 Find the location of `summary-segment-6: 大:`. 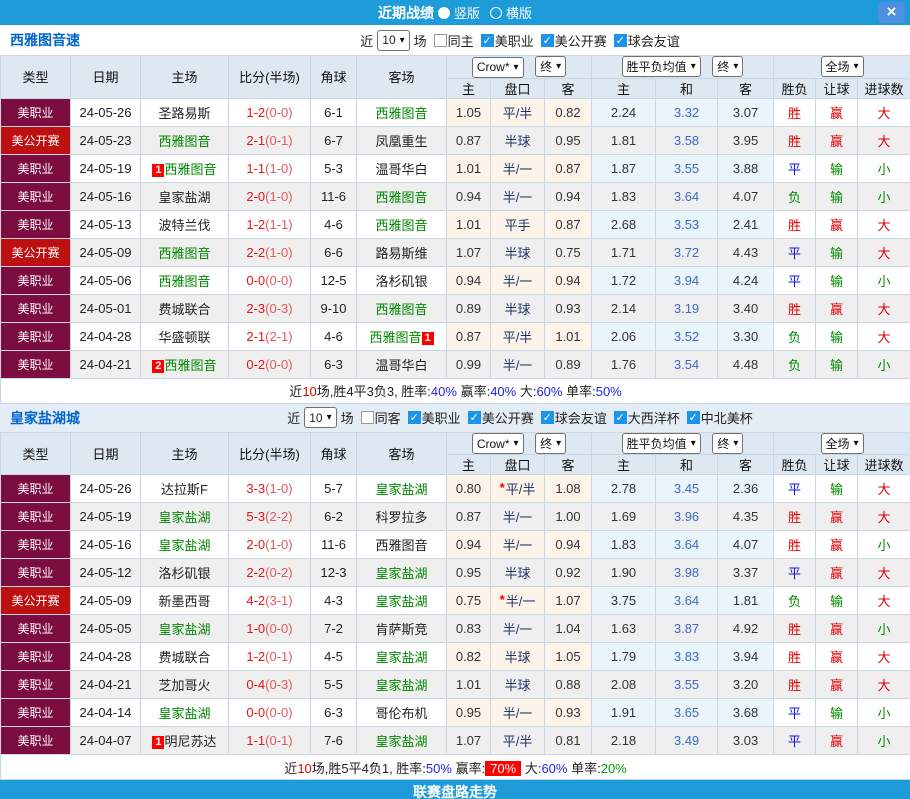

summary-segment-6: 大: is located at coordinates (526, 391).